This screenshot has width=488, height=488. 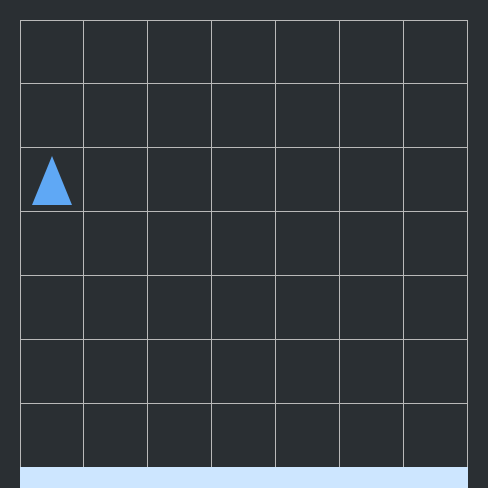 What do you see at coordinates (308, 52) in the screenshot?
I see `board-cell-r0-c4` at bounding box center [308, 52].